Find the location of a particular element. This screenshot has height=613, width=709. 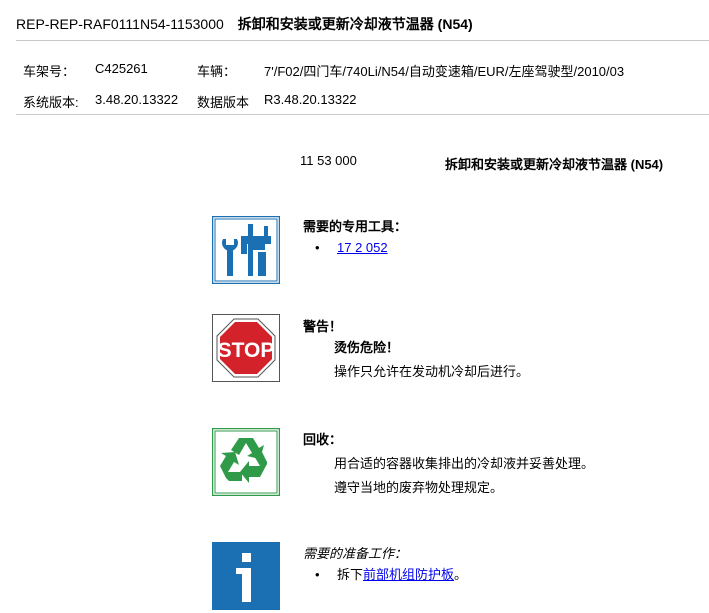

info-divider is located at coordinates (362, 114).